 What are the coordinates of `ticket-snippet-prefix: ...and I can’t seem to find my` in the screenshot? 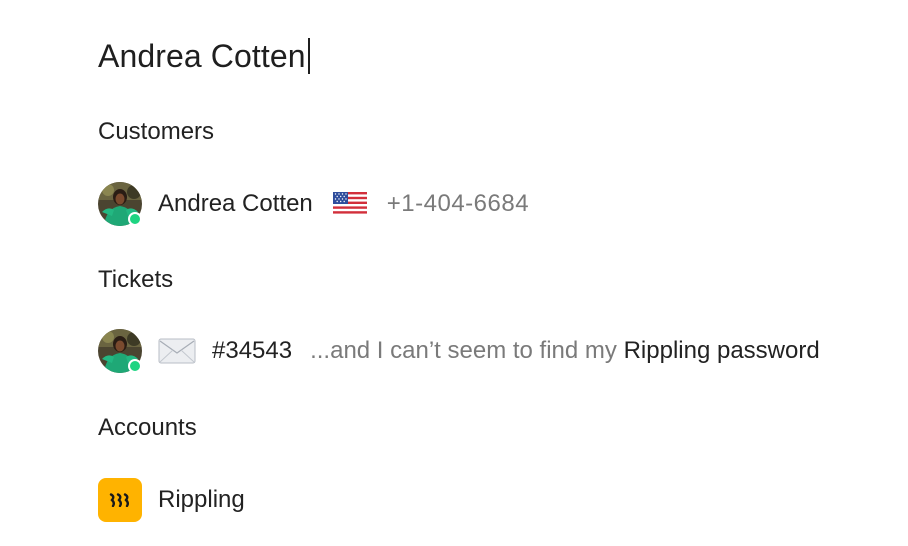 It's located at (467, 350).